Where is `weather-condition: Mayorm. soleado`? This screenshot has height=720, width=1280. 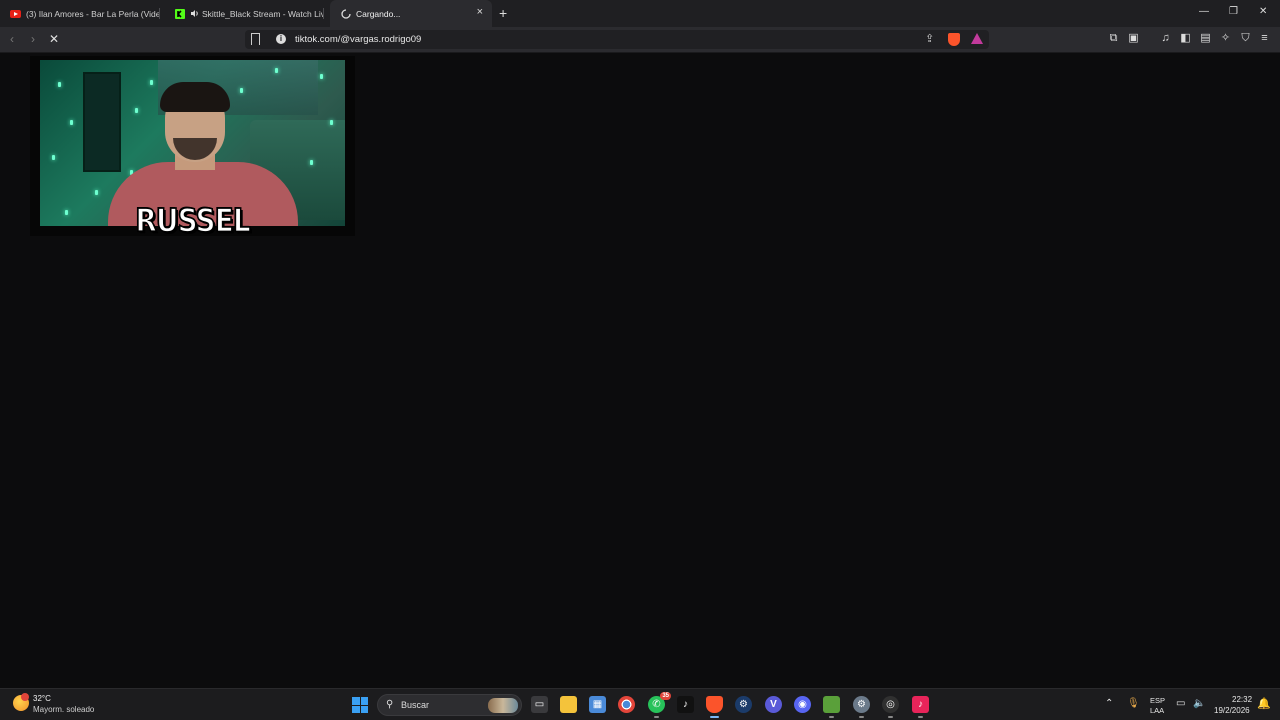
weather-condition: Mayorm. soleado is located at coordinates (63, 709).